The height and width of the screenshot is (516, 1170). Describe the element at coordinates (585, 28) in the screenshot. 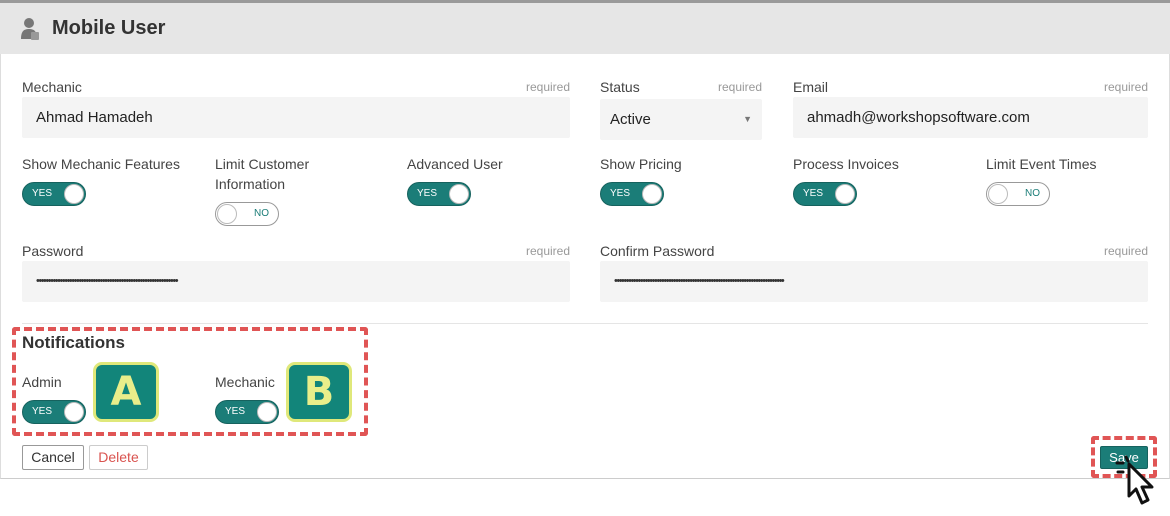

I see `page-header: Mobile User` at that location.